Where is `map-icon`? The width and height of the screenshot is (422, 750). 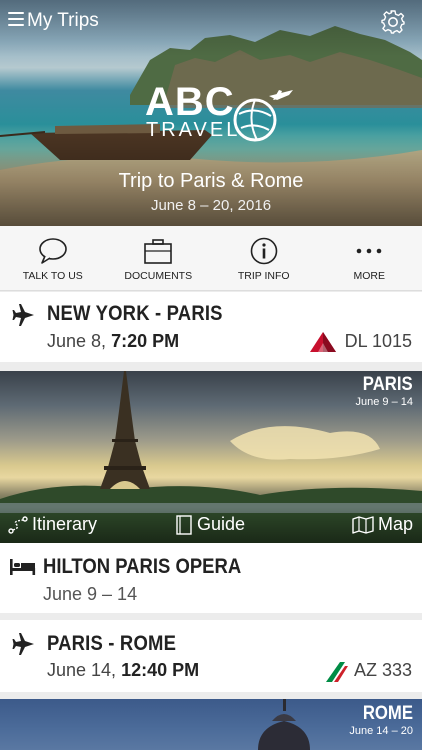
map-icon is located at coordinates (363, 524).